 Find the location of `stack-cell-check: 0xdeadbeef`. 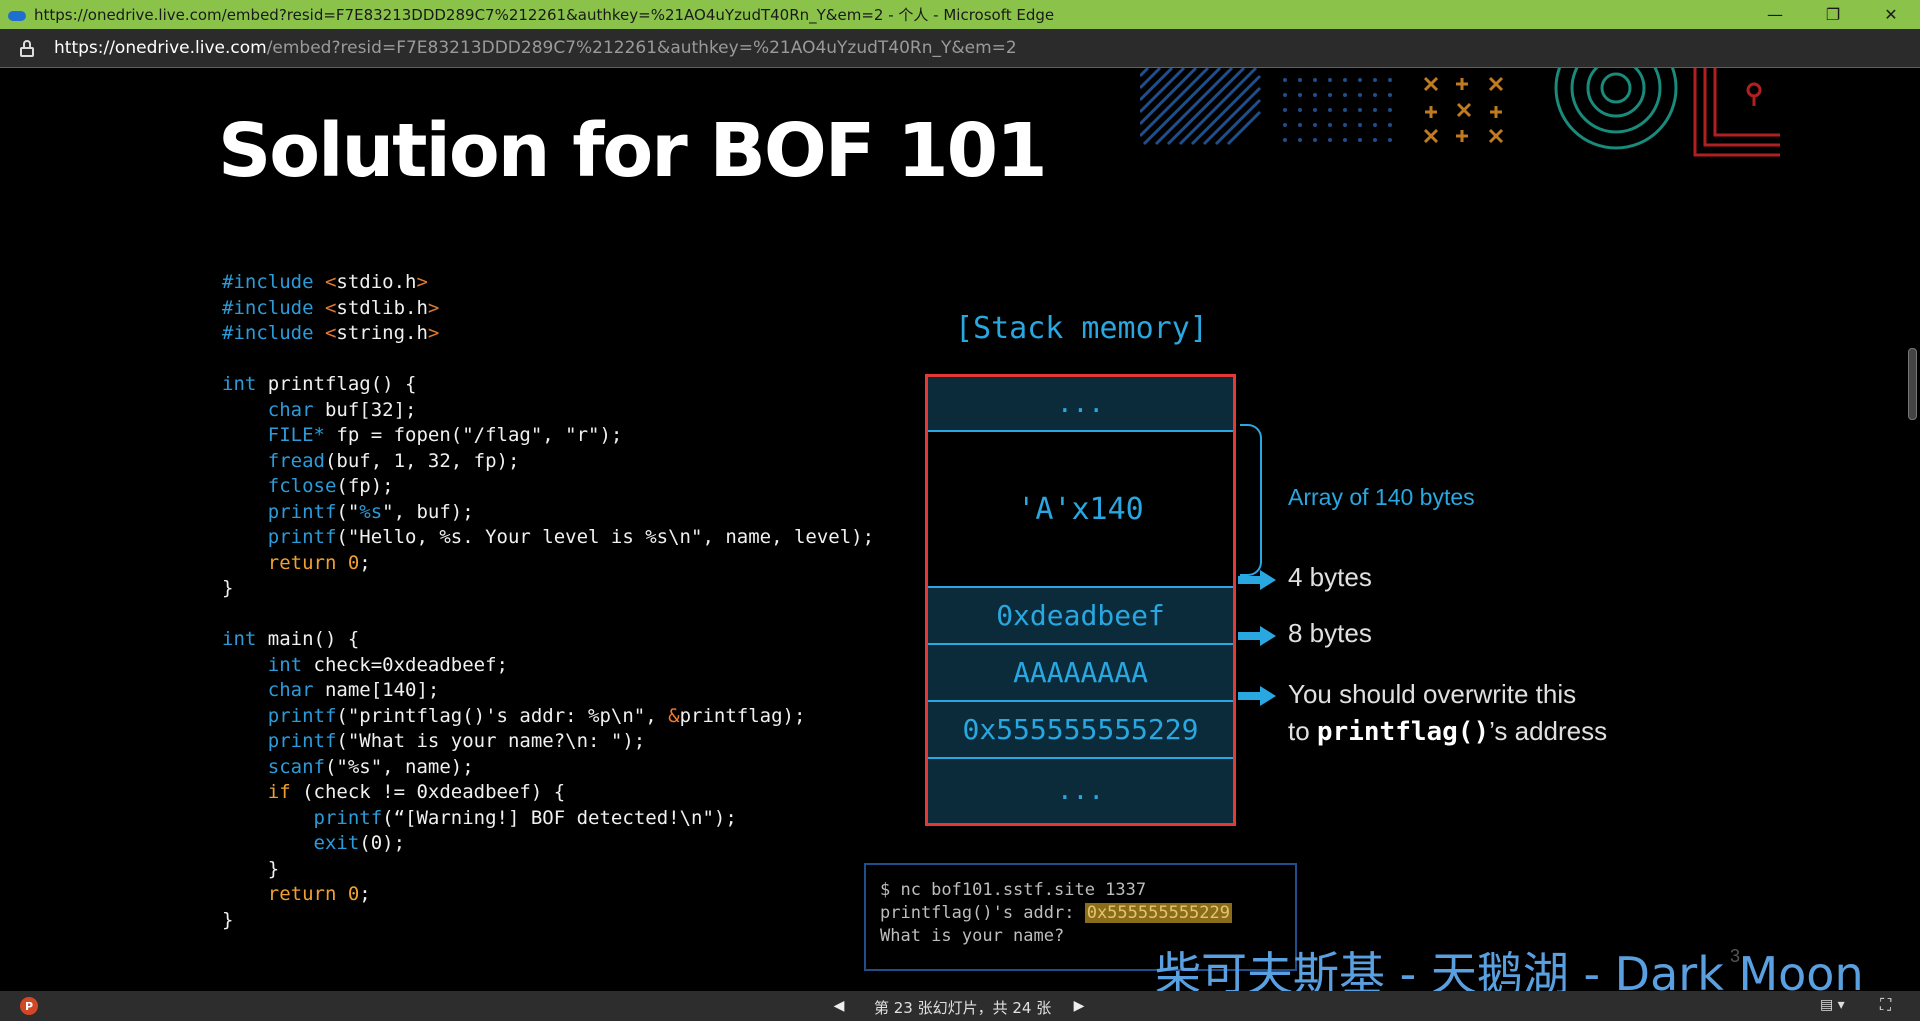

stack-cell-check: 0xdeadbeef is located at coordinates (1080, 616).